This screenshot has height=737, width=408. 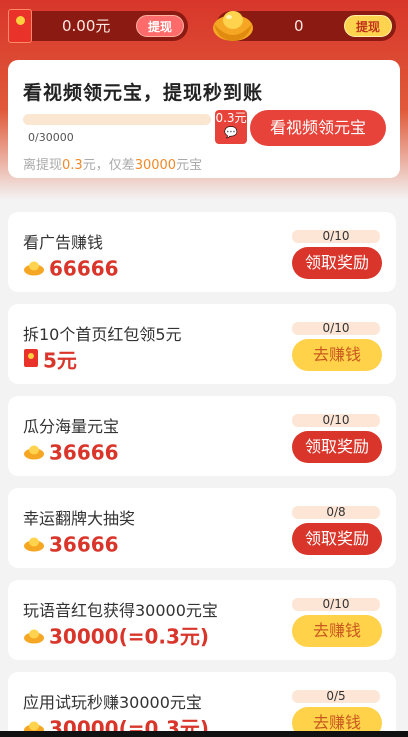 I want to click on task-reward: 5元, so click(x=50, y=360).